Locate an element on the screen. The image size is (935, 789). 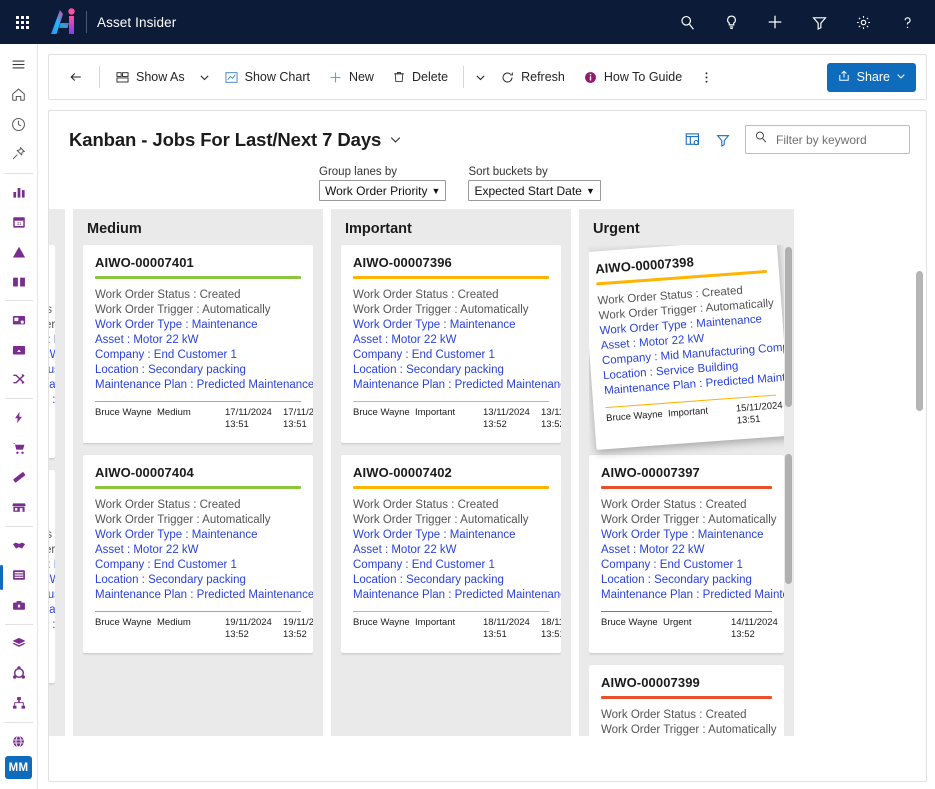
card-footer-rule is located at coordinates (686, 611).